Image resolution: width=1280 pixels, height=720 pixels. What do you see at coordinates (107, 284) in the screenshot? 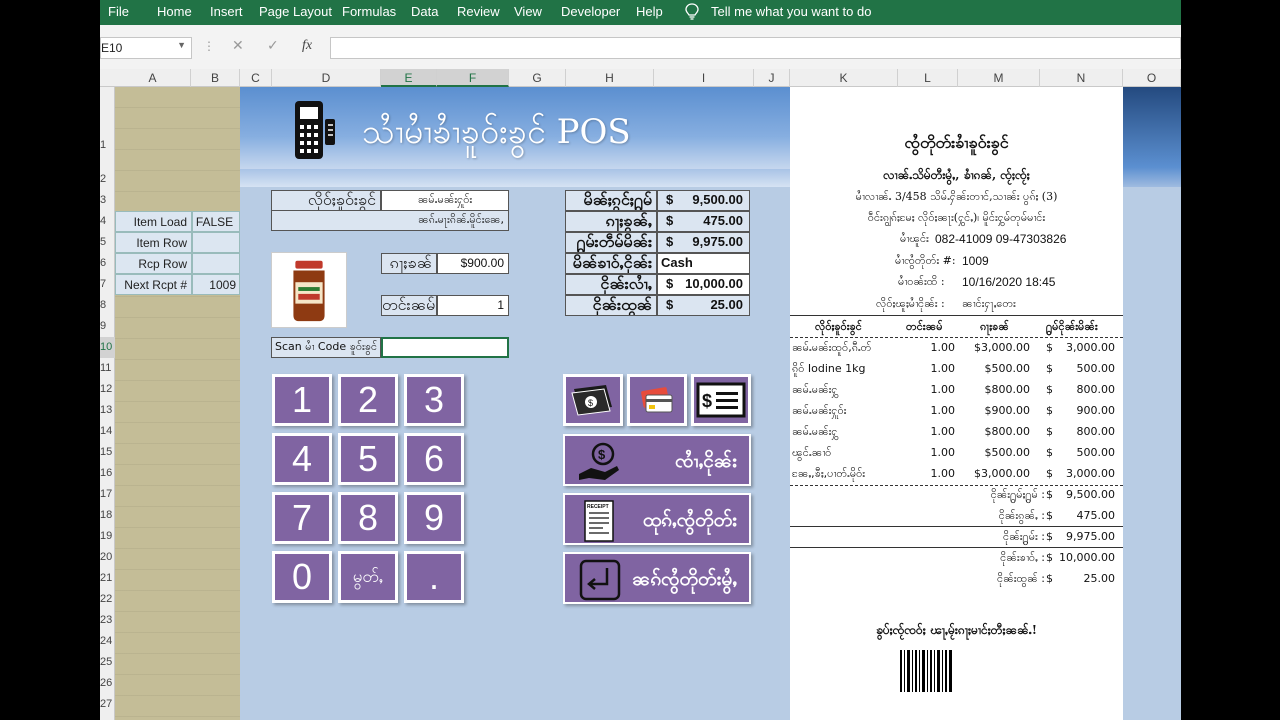
I see `row-header-7: 7` at bounding box center [107, 284].